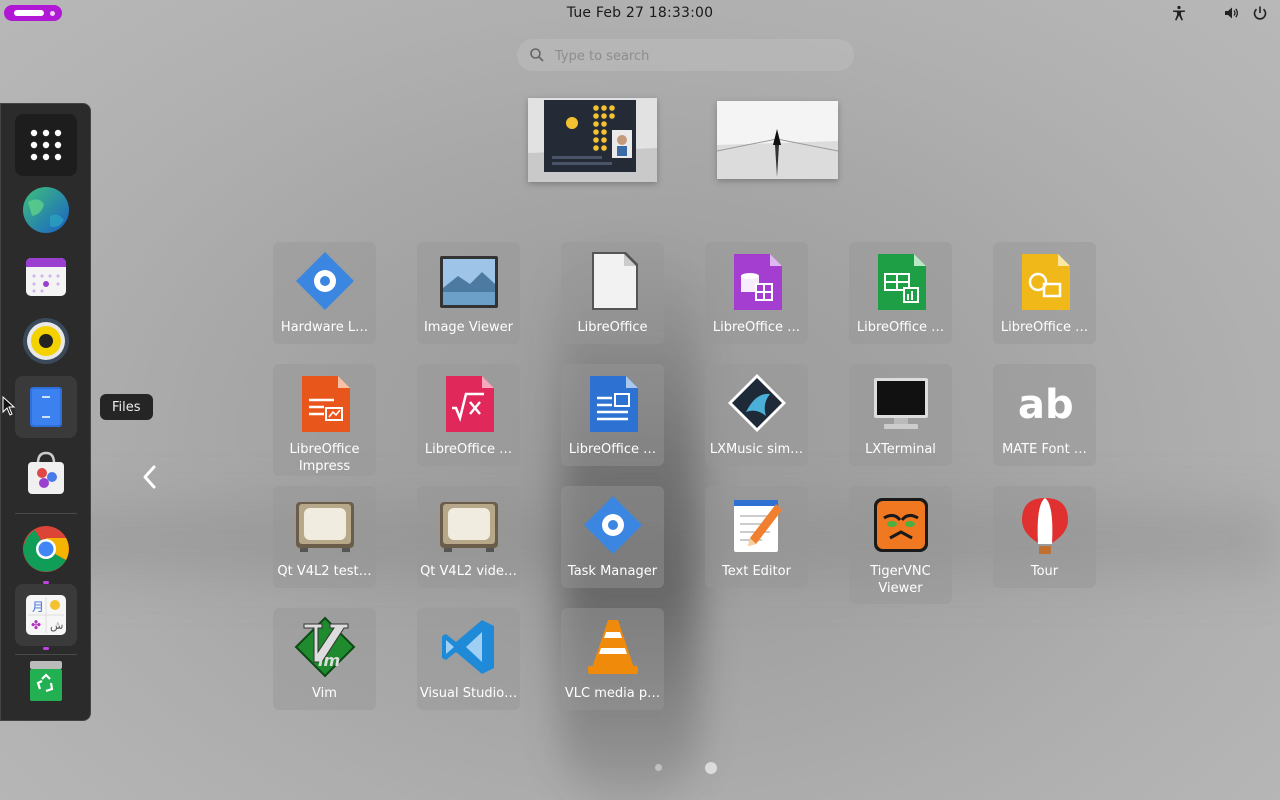 This screenshot has height=800, width=1280. What do you see at coordinates (1260, 13) in the screenshot?
I see `power-icon` at bounding box center [1260, 13].